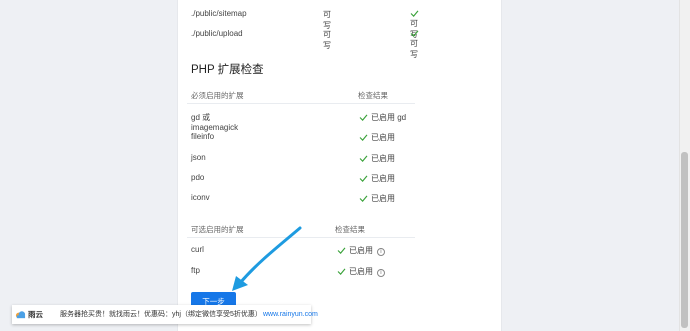 Image resolution: width=690 pixels, height=331 pixels. What do you see at coordinates (217, 33) in the screenshot?
I see `permission-path: ./public/upload` at bounding box center [217, 33].